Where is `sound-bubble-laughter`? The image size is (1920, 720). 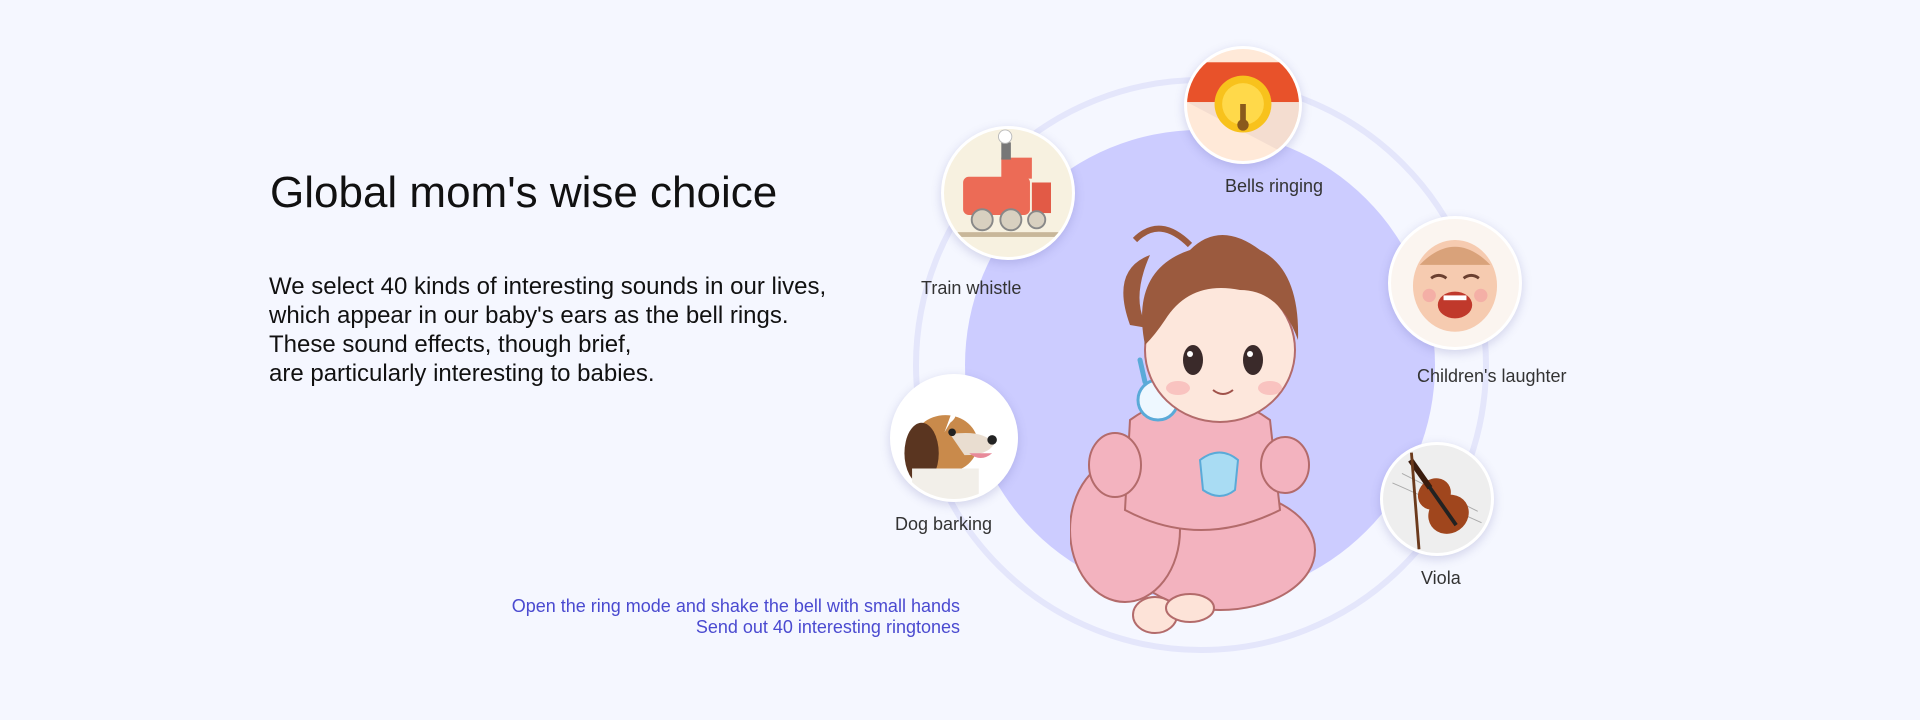 sound-bubble-laughter is located at coordinates (1455, 283).